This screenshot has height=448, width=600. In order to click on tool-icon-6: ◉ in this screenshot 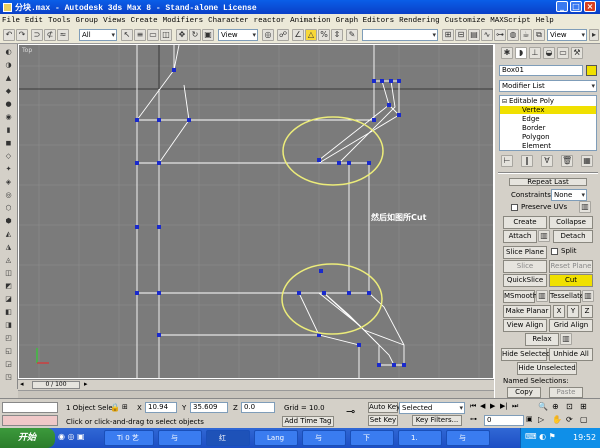, I will do `click(8, 117)`.